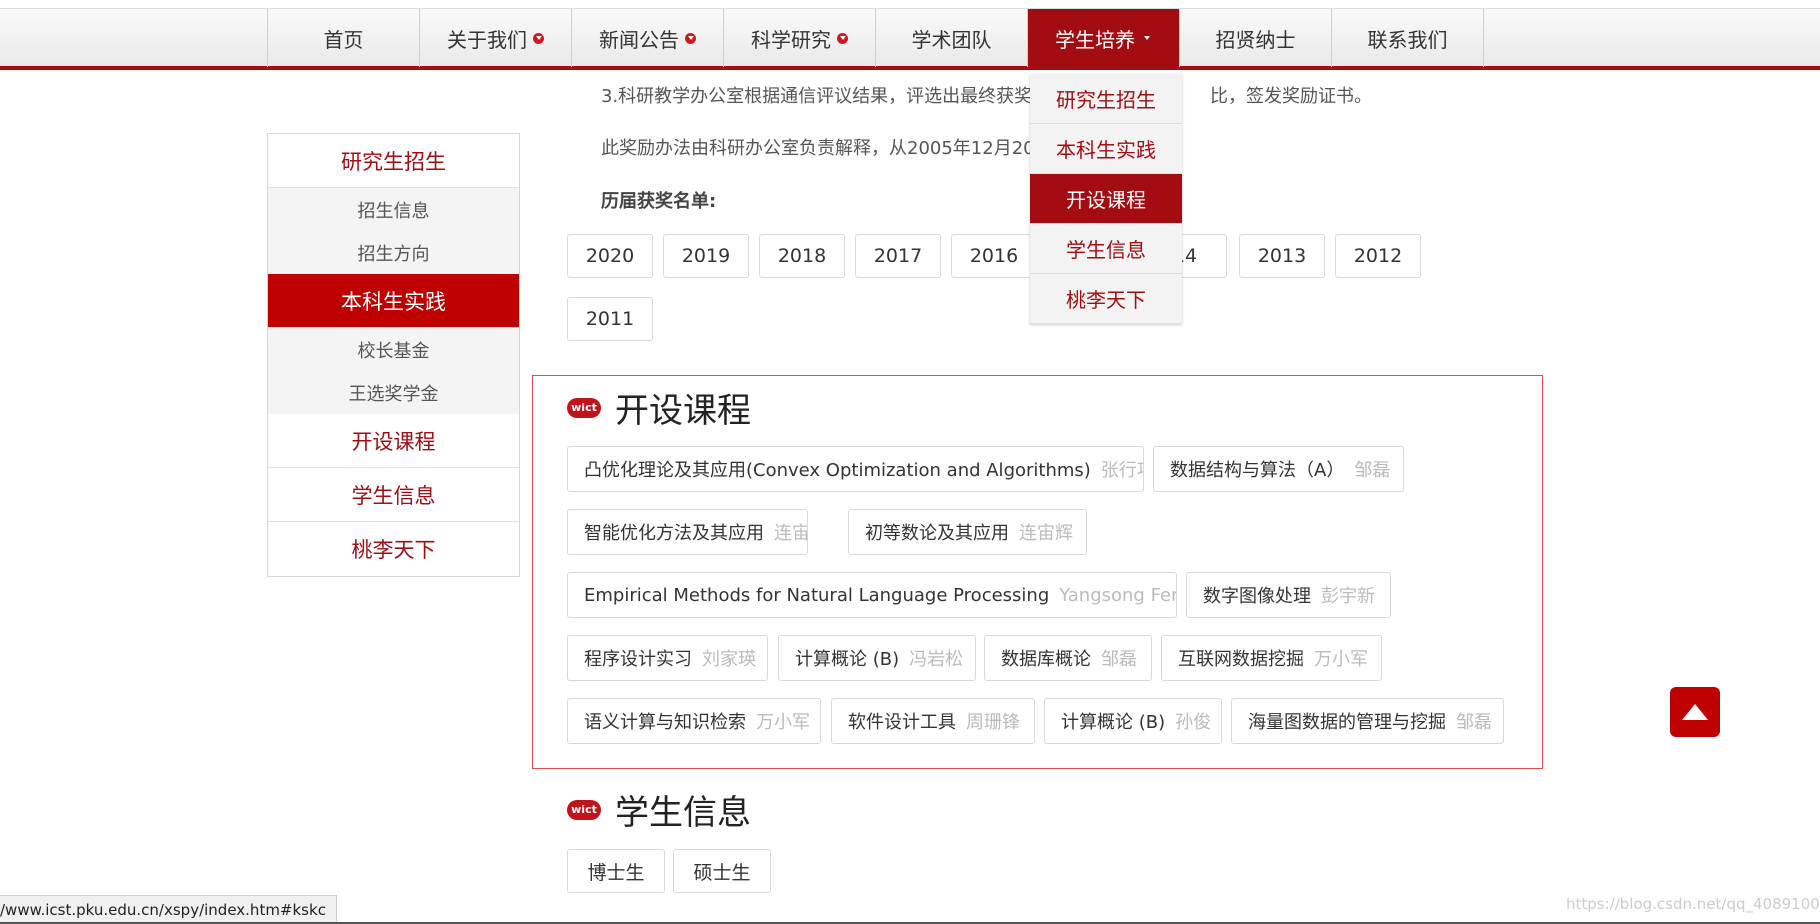 This screenshot has width=1820, height=924. What do you see at coordinates (393, 161) in the screenshot?
I see `sidebar-item-graduate-admission: 研究生招生` at bounding box center [393, 161].